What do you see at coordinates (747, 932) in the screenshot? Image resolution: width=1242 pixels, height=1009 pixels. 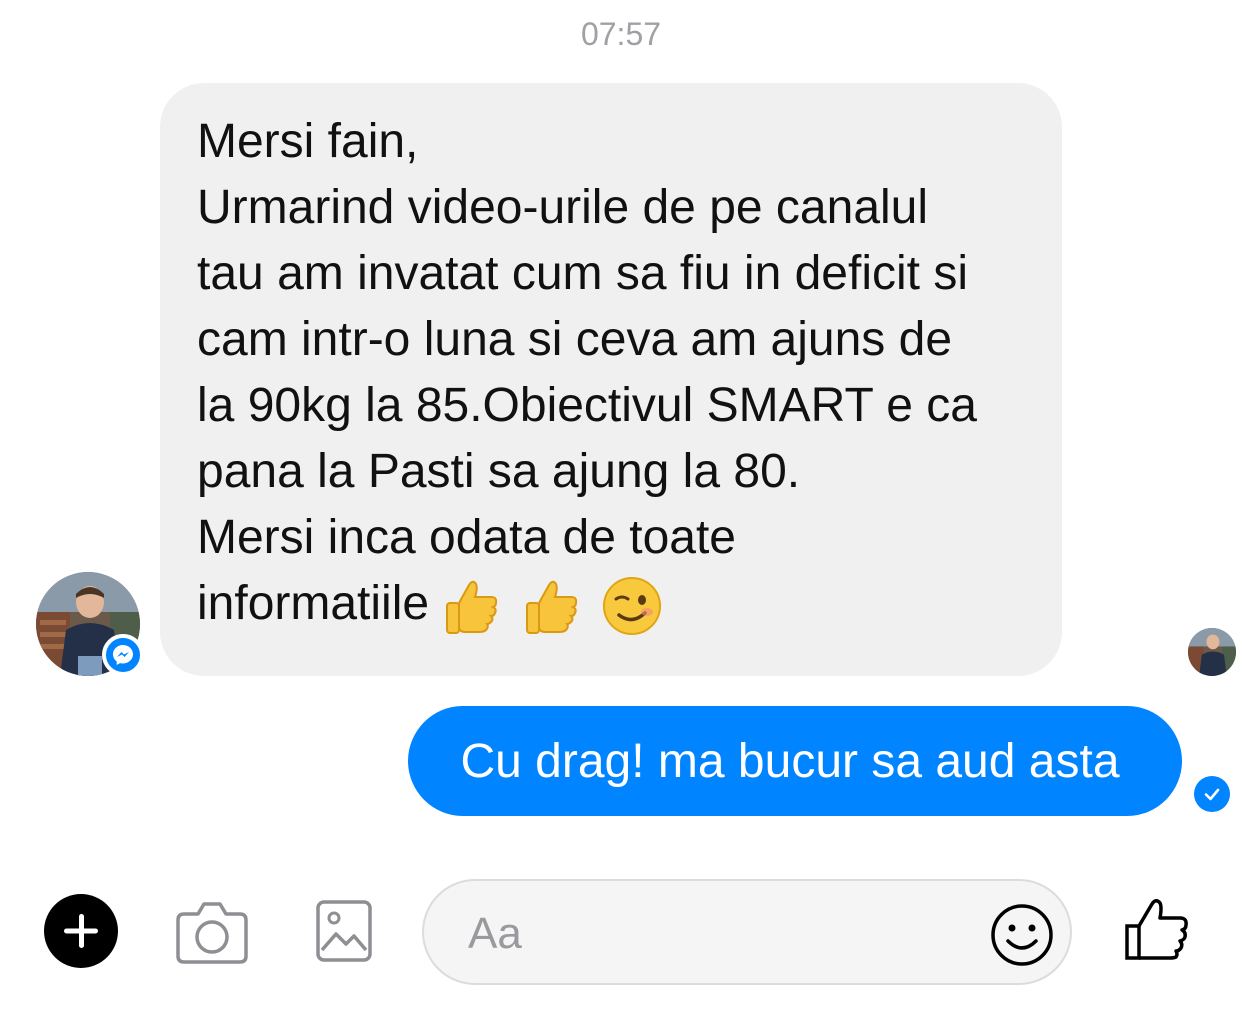 I see `message-input: Aa` at bounding box center [747, 932].